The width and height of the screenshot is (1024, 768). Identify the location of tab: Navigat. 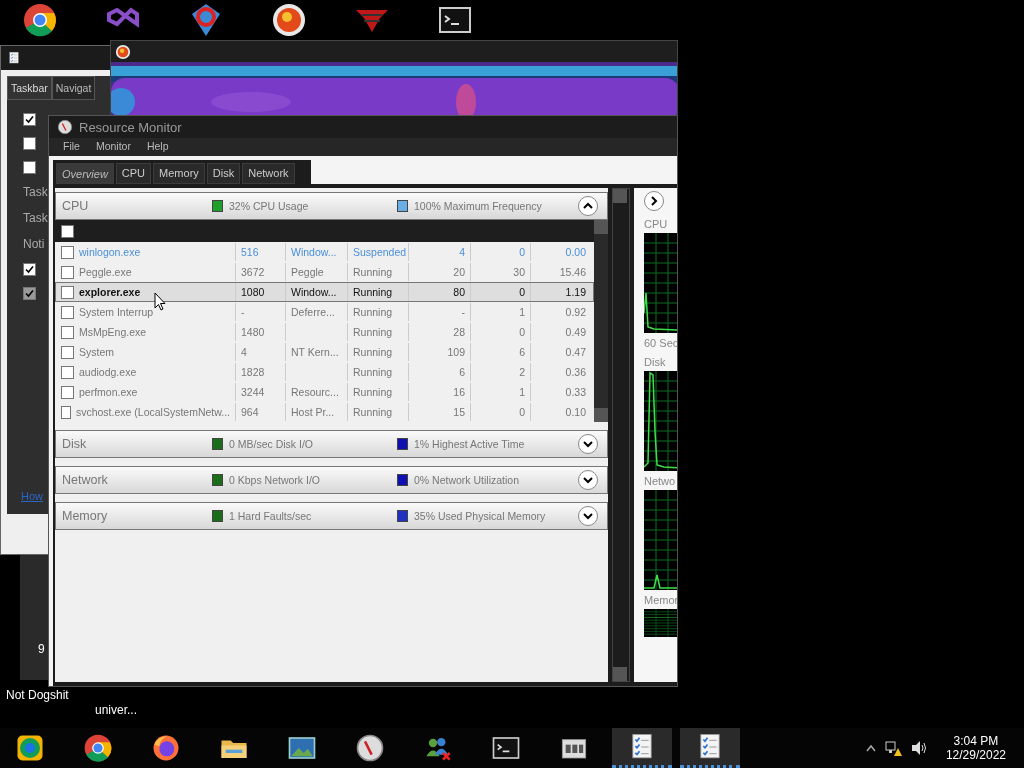
(73, 88).